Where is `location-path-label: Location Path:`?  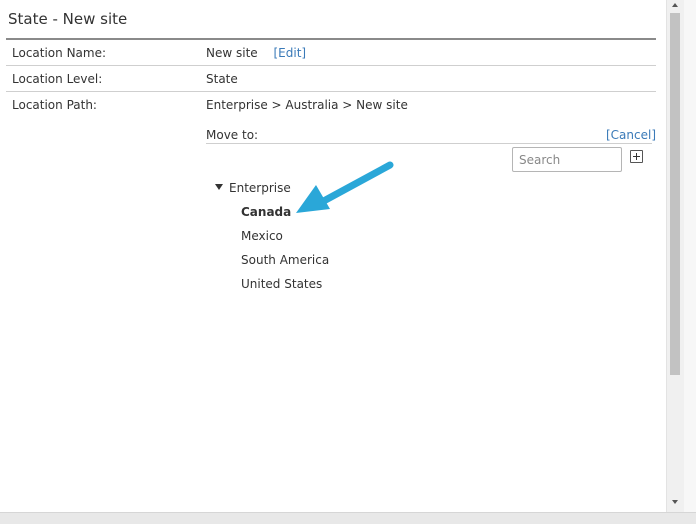 location-path-label: Location Path: is located at coordinates (54, 105).